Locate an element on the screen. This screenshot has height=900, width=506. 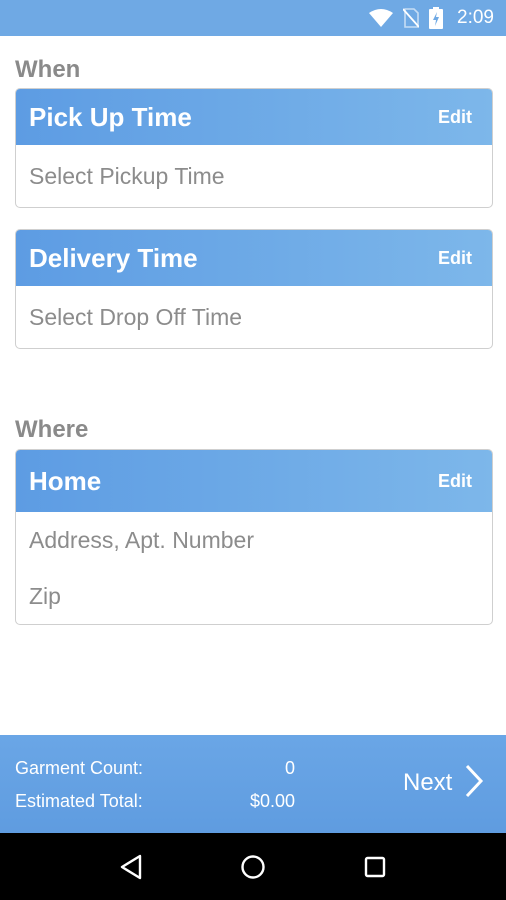
no-sim-icon is located at coordinates (411, 18).